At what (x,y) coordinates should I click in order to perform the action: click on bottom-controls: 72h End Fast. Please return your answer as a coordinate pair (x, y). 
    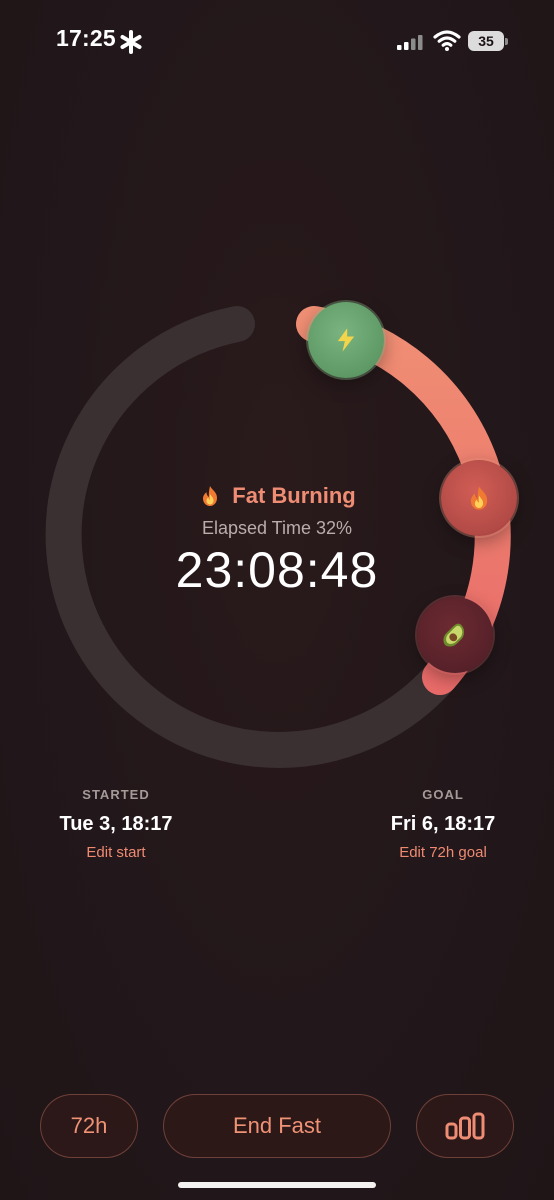
    Looking at the image, I should click on (277, 1127).